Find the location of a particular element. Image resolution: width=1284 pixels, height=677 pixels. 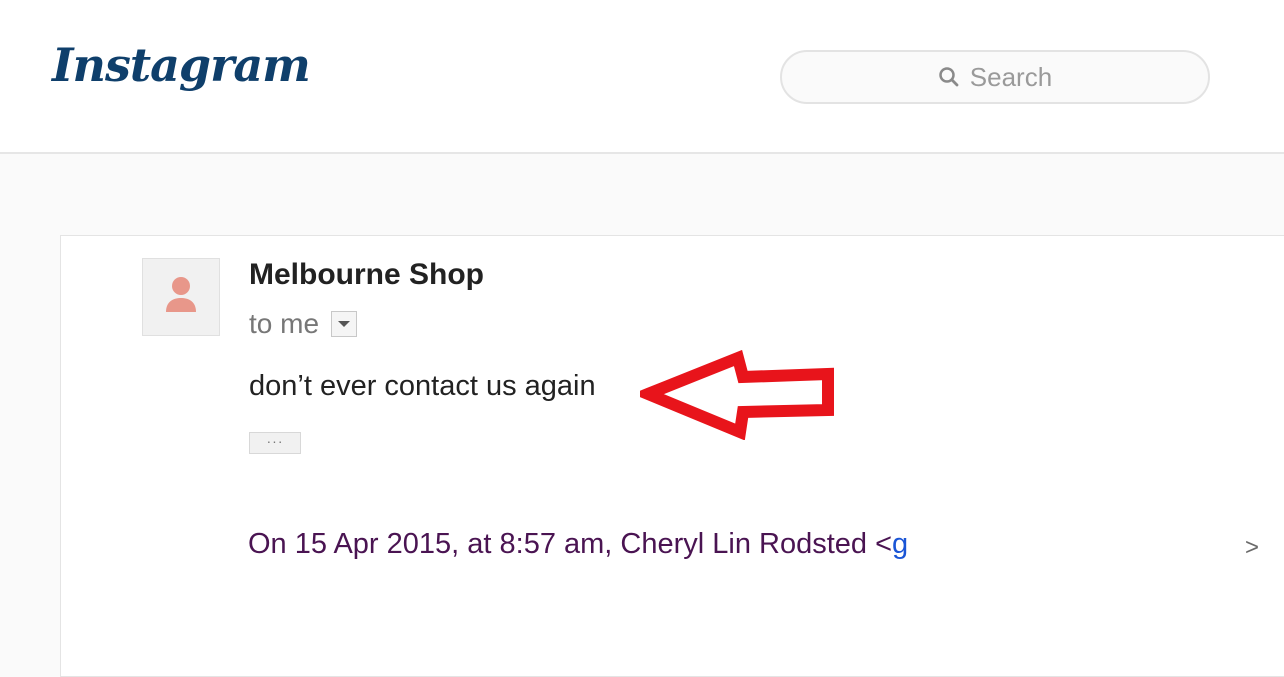

instagram-logo: Instagram is located at coordinates (181, 65).